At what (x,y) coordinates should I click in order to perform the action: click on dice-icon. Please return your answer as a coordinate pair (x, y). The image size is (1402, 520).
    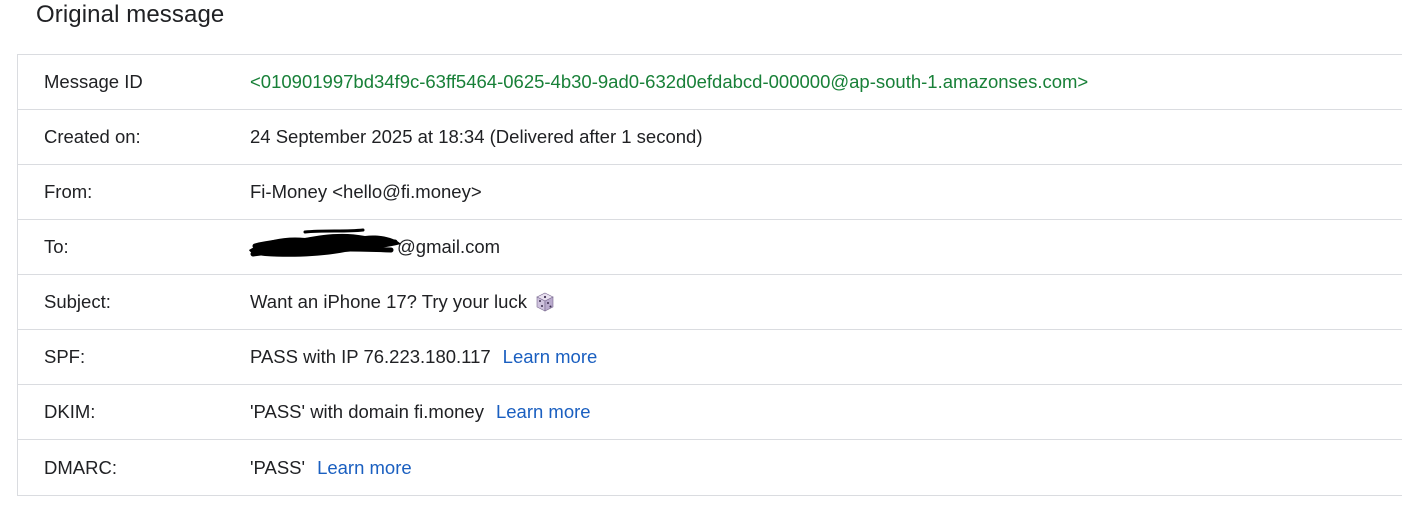
    Looking at the image, I should click on (545, 302).